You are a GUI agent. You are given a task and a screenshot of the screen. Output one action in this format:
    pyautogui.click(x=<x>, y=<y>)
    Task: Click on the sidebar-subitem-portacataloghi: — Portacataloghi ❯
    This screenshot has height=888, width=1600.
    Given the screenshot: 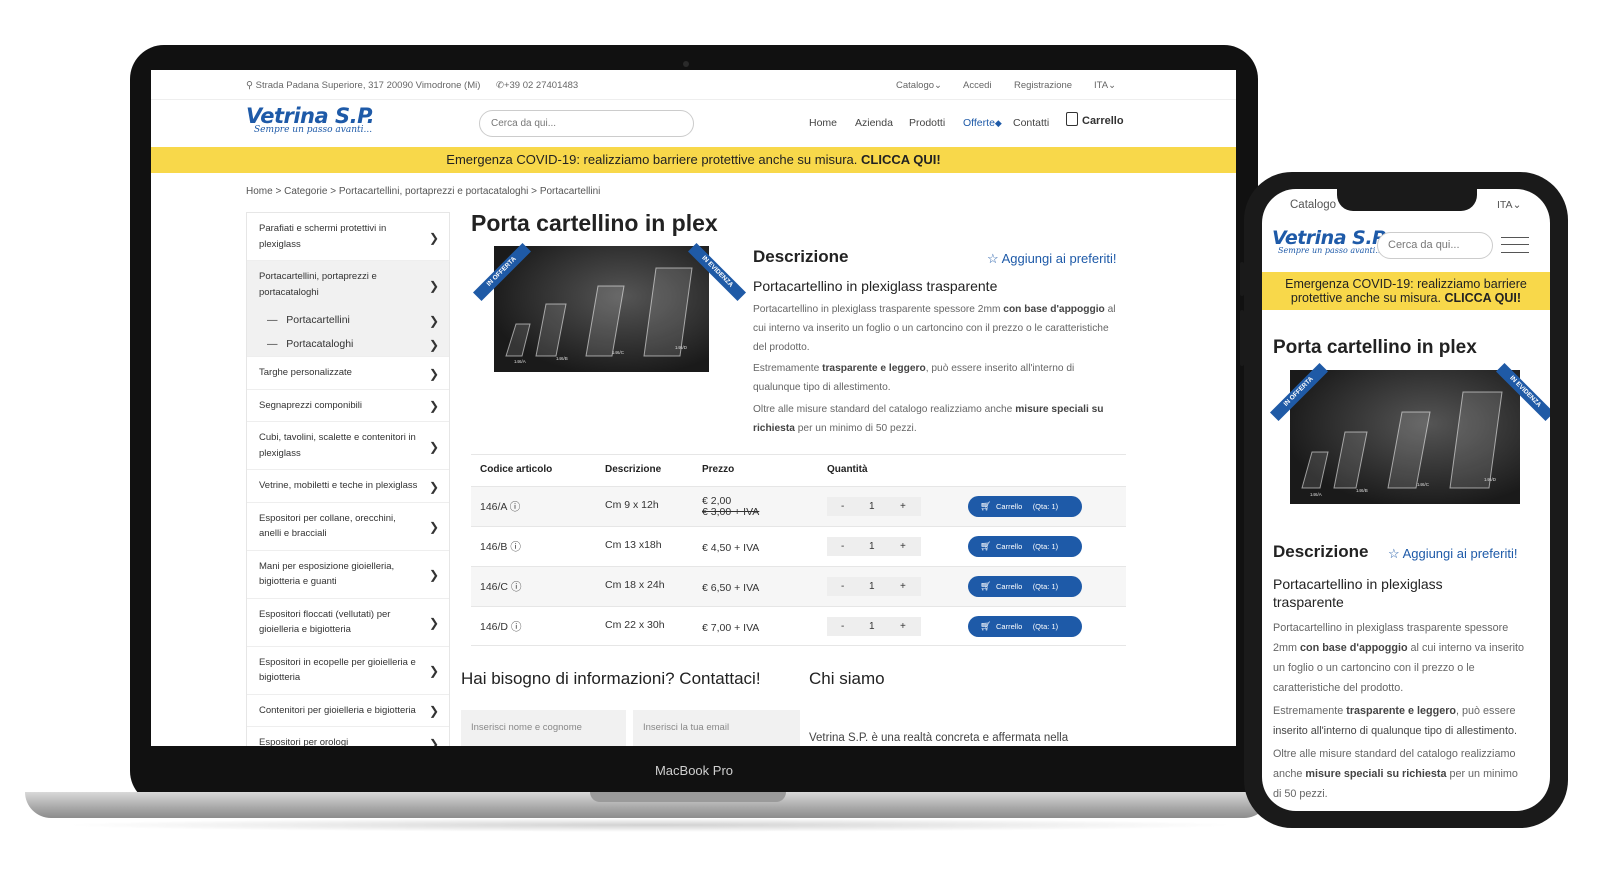 What is the action you would take?
    pyautogui.click(x=348, y=344)
    